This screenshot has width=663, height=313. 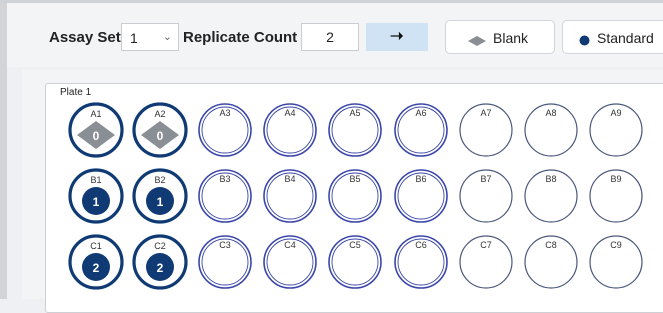 I want to click on well-label: A9, so click(x=615, y=113).